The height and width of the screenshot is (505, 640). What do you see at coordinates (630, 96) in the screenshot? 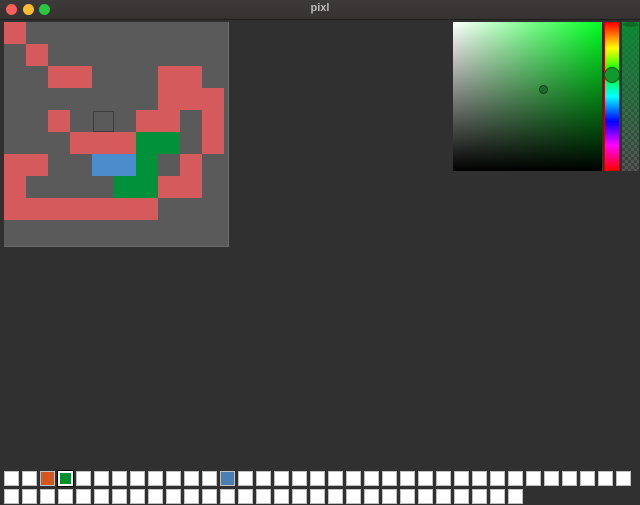
I see `alpha-slider` at bounding box center [630, 96].